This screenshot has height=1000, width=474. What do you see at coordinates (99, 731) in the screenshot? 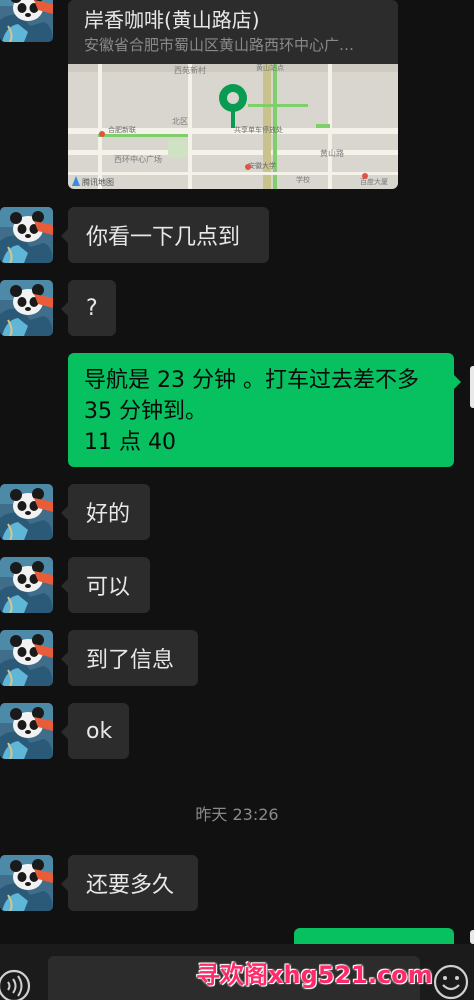
I see `message-text: ok` at bounding box center [99, 731].